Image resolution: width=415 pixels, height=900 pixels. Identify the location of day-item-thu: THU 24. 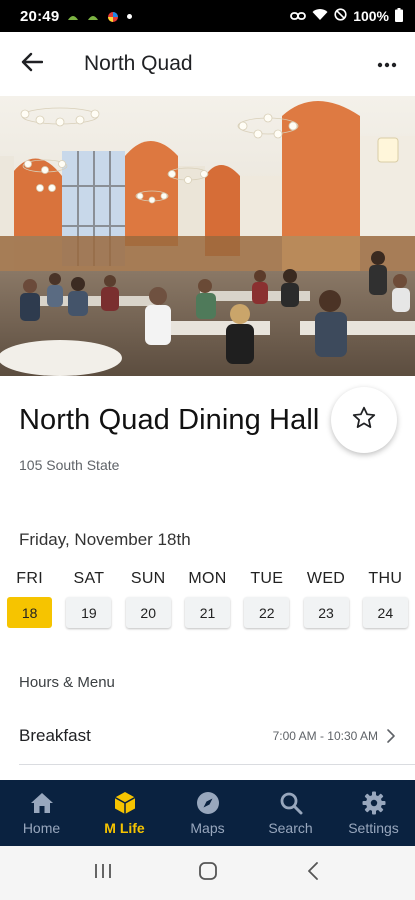
(385, 598).